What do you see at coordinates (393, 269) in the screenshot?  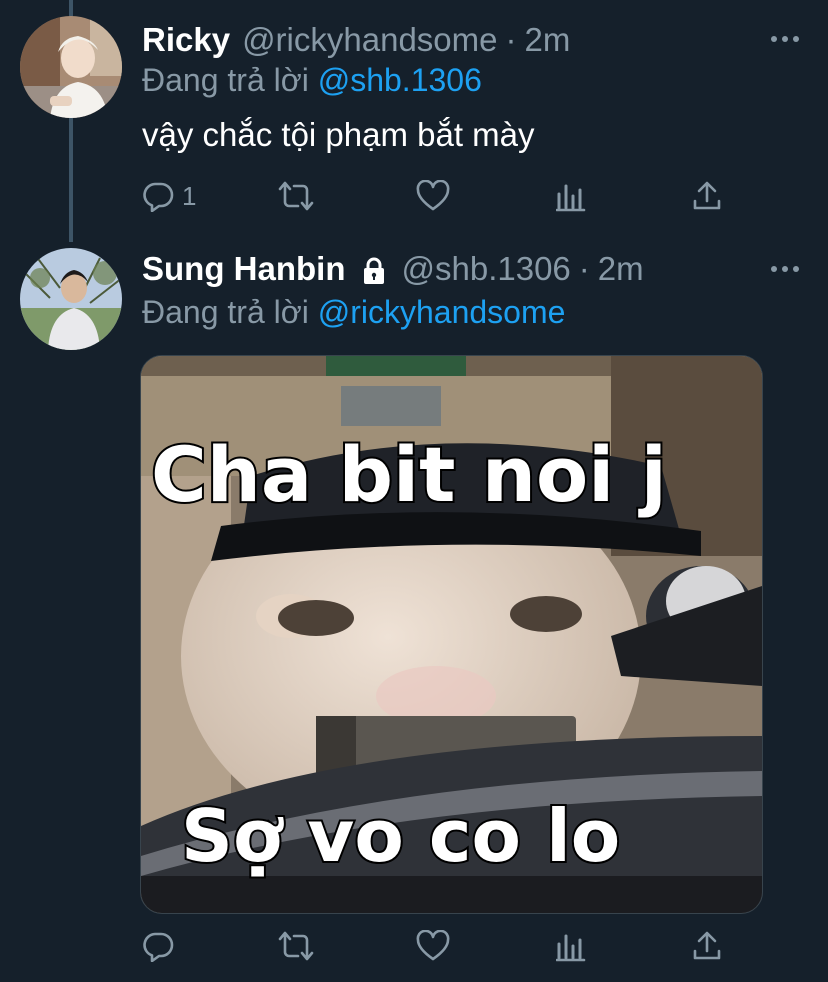 I see `tweet-header: Sung Hanbin @shb.1306 · 2m` at bounding box center [393, 269].